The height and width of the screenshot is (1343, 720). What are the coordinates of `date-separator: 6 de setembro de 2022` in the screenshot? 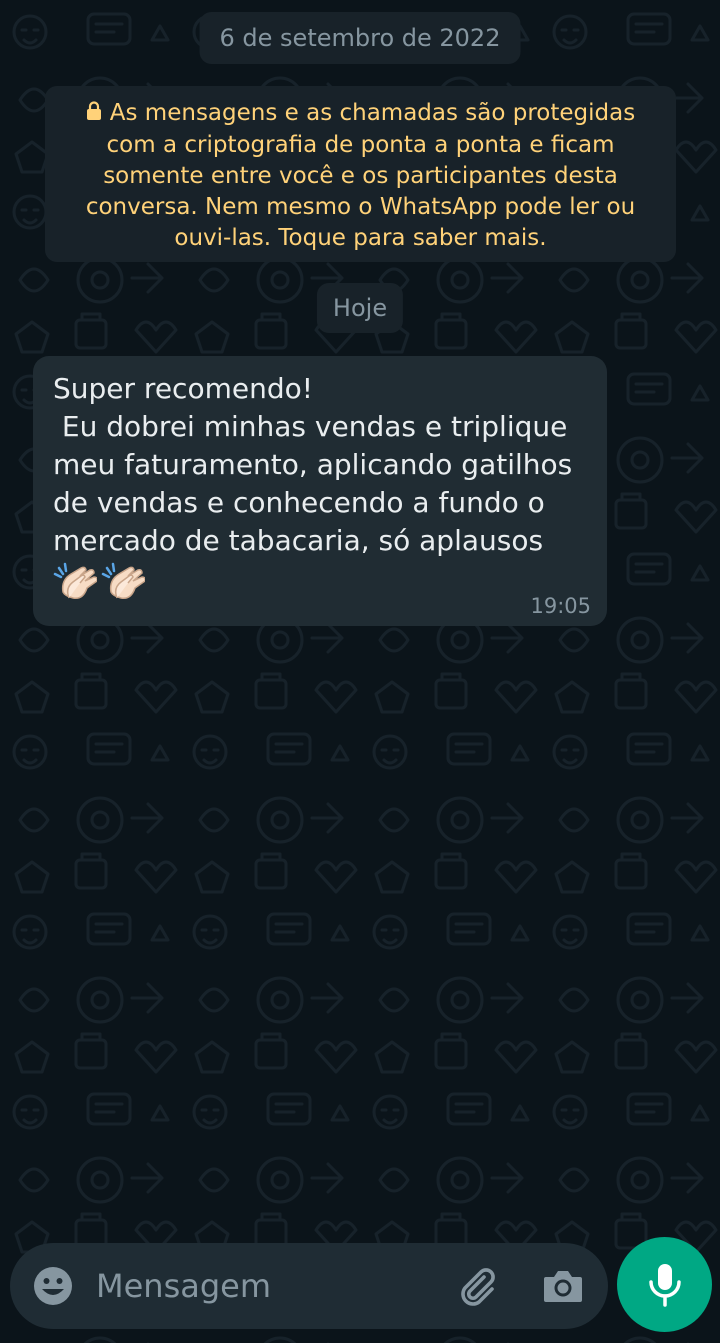 It's located at (360, 38).